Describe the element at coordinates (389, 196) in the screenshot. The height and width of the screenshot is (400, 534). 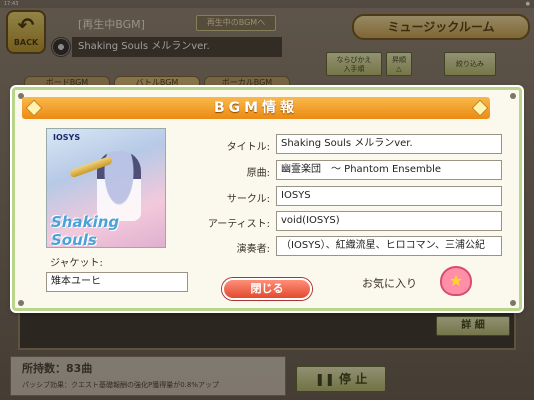
I see `circle-field: IOSYS` at that location.